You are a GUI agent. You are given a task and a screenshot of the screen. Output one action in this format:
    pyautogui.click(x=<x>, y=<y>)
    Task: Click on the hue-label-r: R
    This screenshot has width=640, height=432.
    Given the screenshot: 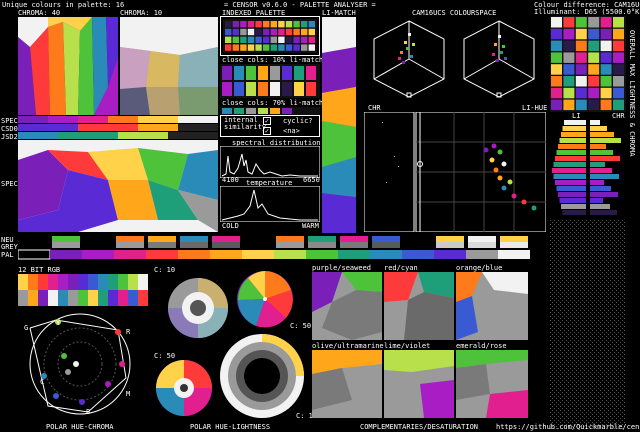 What is the action you would take?
    pyautogui.click(x=128, y=332)
    